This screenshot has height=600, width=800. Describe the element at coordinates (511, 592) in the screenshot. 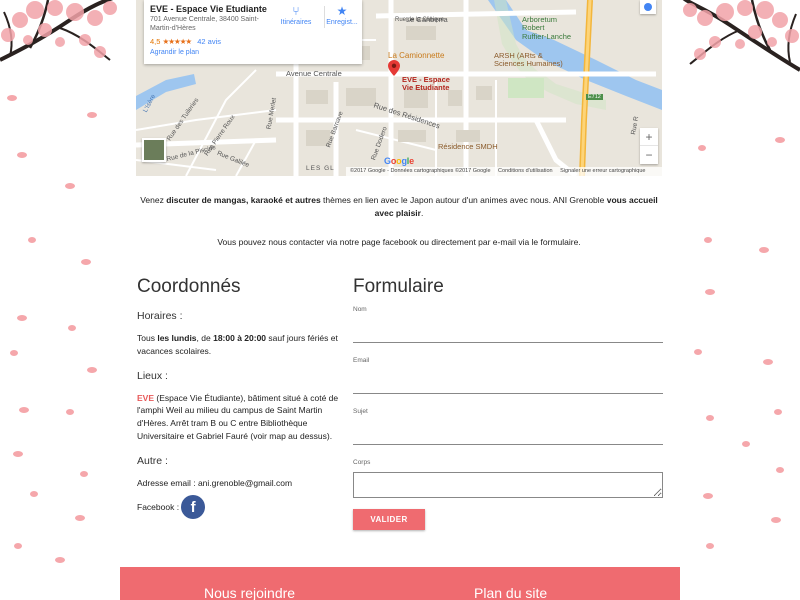

I see `footer-sitemap-heading: Plan du site` at that location.